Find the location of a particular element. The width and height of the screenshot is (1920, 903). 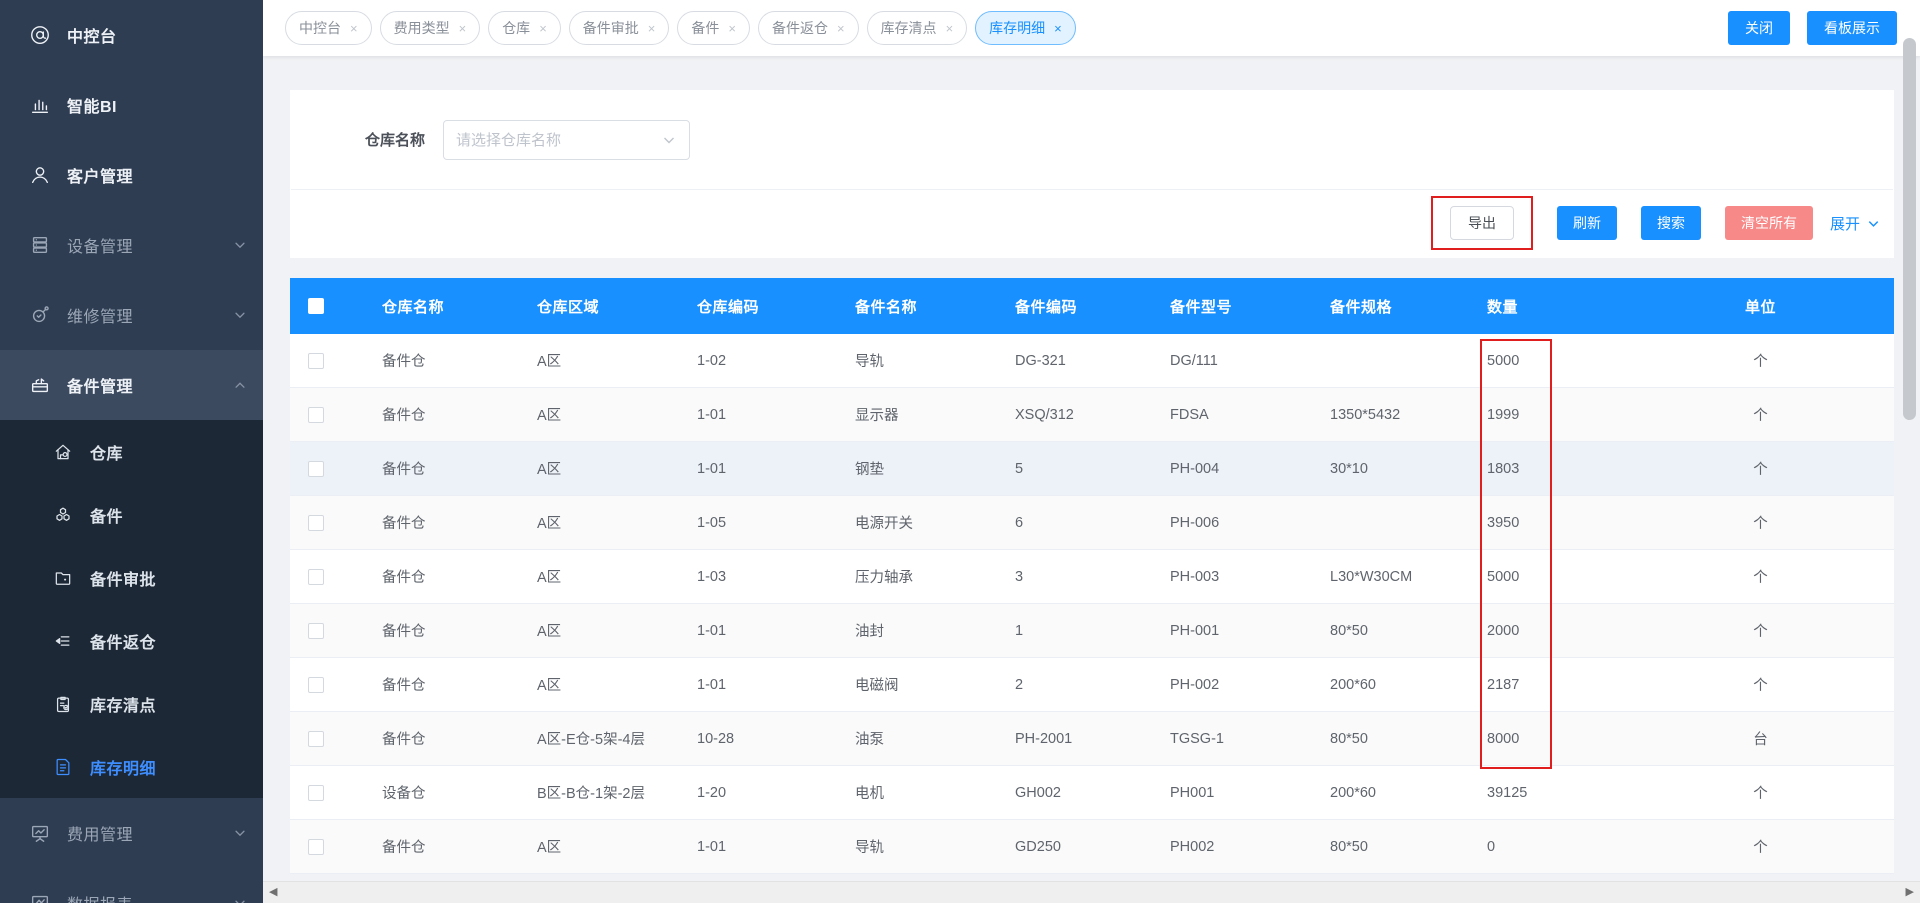

column-header: 备件编码 is located at coordinates (1046, 307).